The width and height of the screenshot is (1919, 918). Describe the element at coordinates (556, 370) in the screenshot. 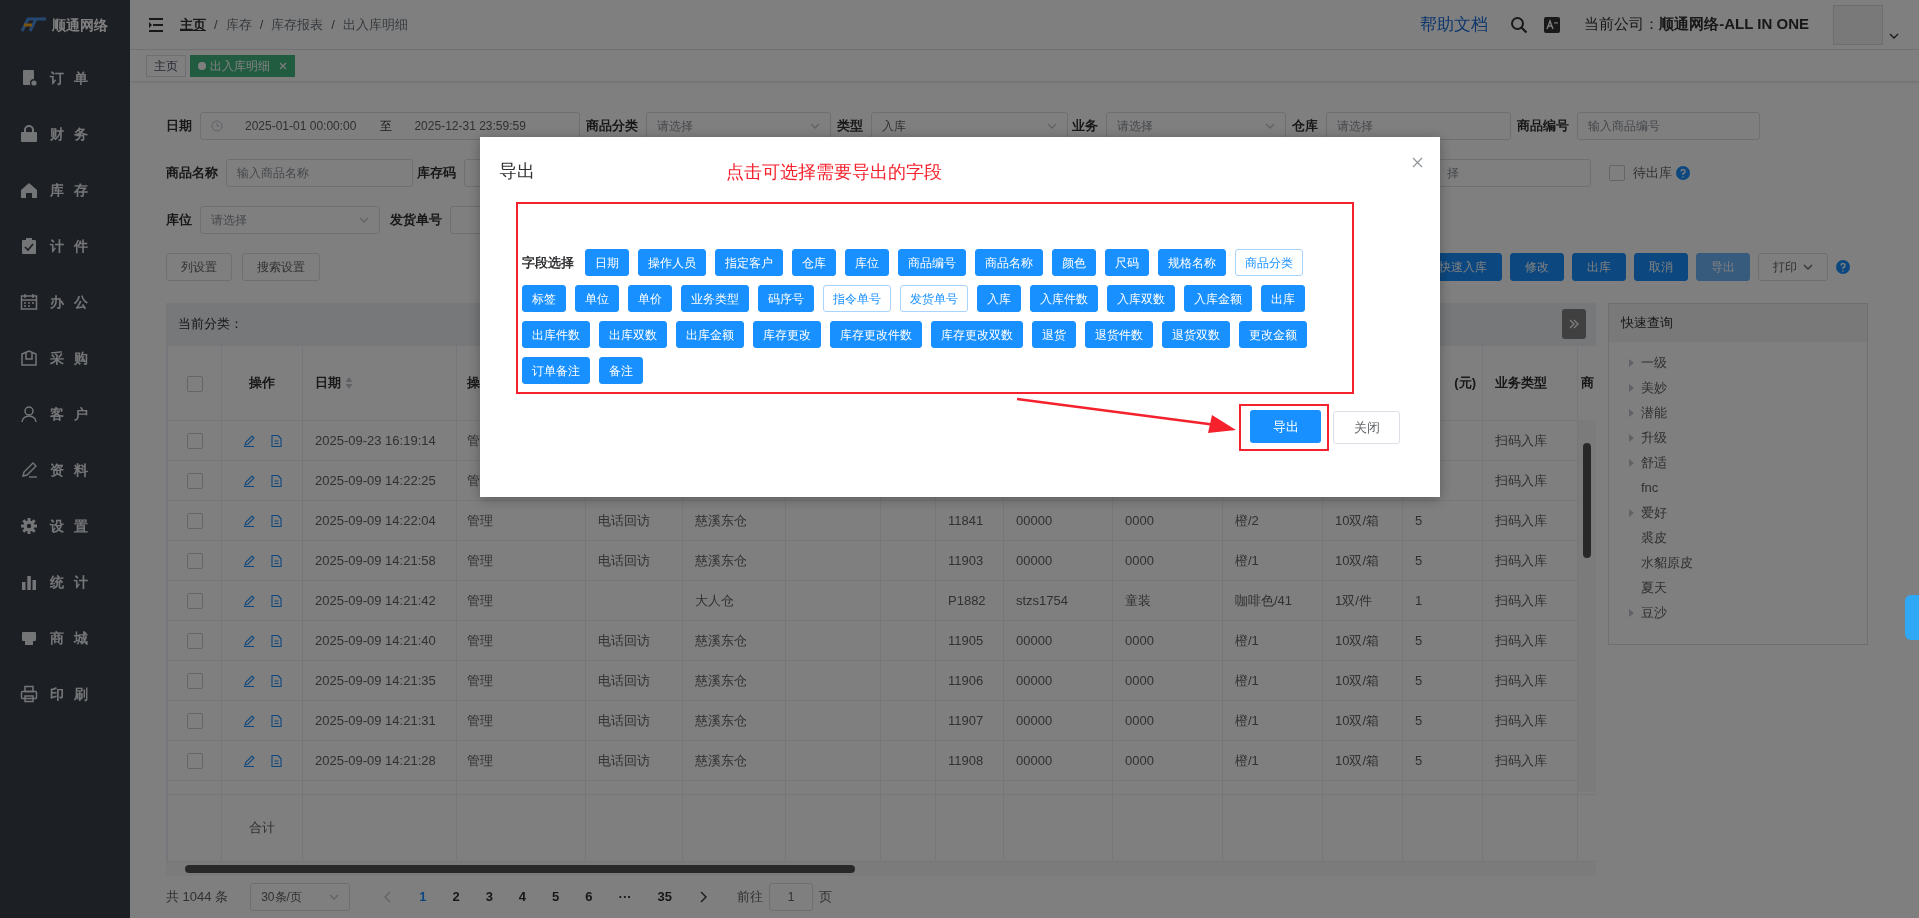

I see `field-chip: 订单备注` at that location.